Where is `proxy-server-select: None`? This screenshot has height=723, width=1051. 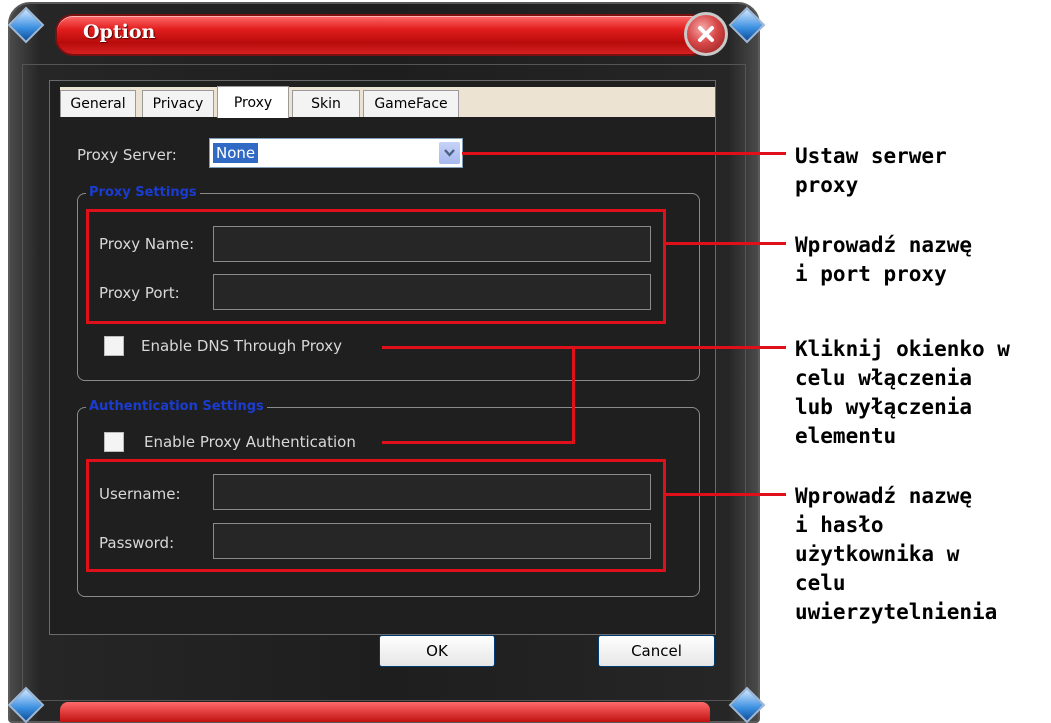
proxy-server-select: None is located at coordinates (336, 153).